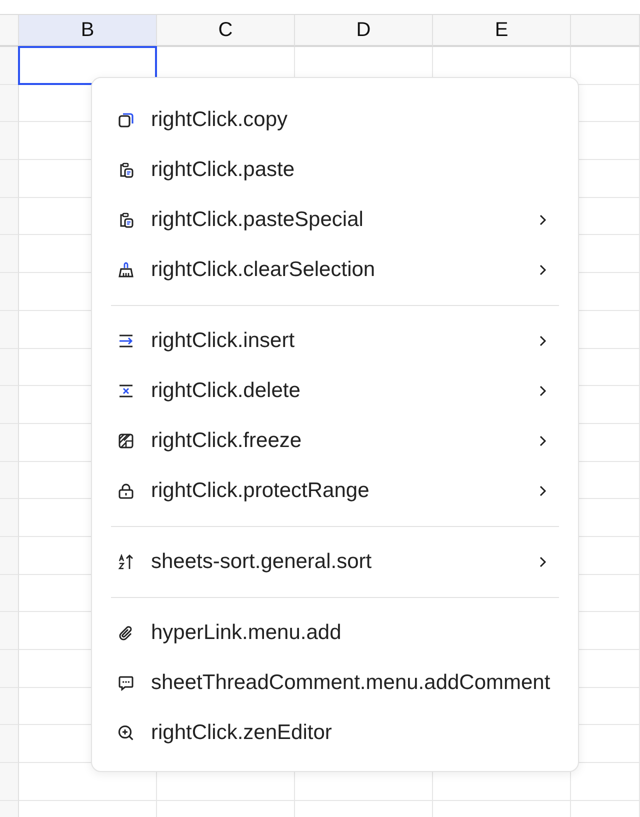 Image resolution: width=640 pixels, height=817 pixels. What do you see at coordinates (126, 562) in the screenshot?
I see `sort-icon` at bounding box center [126, 562].